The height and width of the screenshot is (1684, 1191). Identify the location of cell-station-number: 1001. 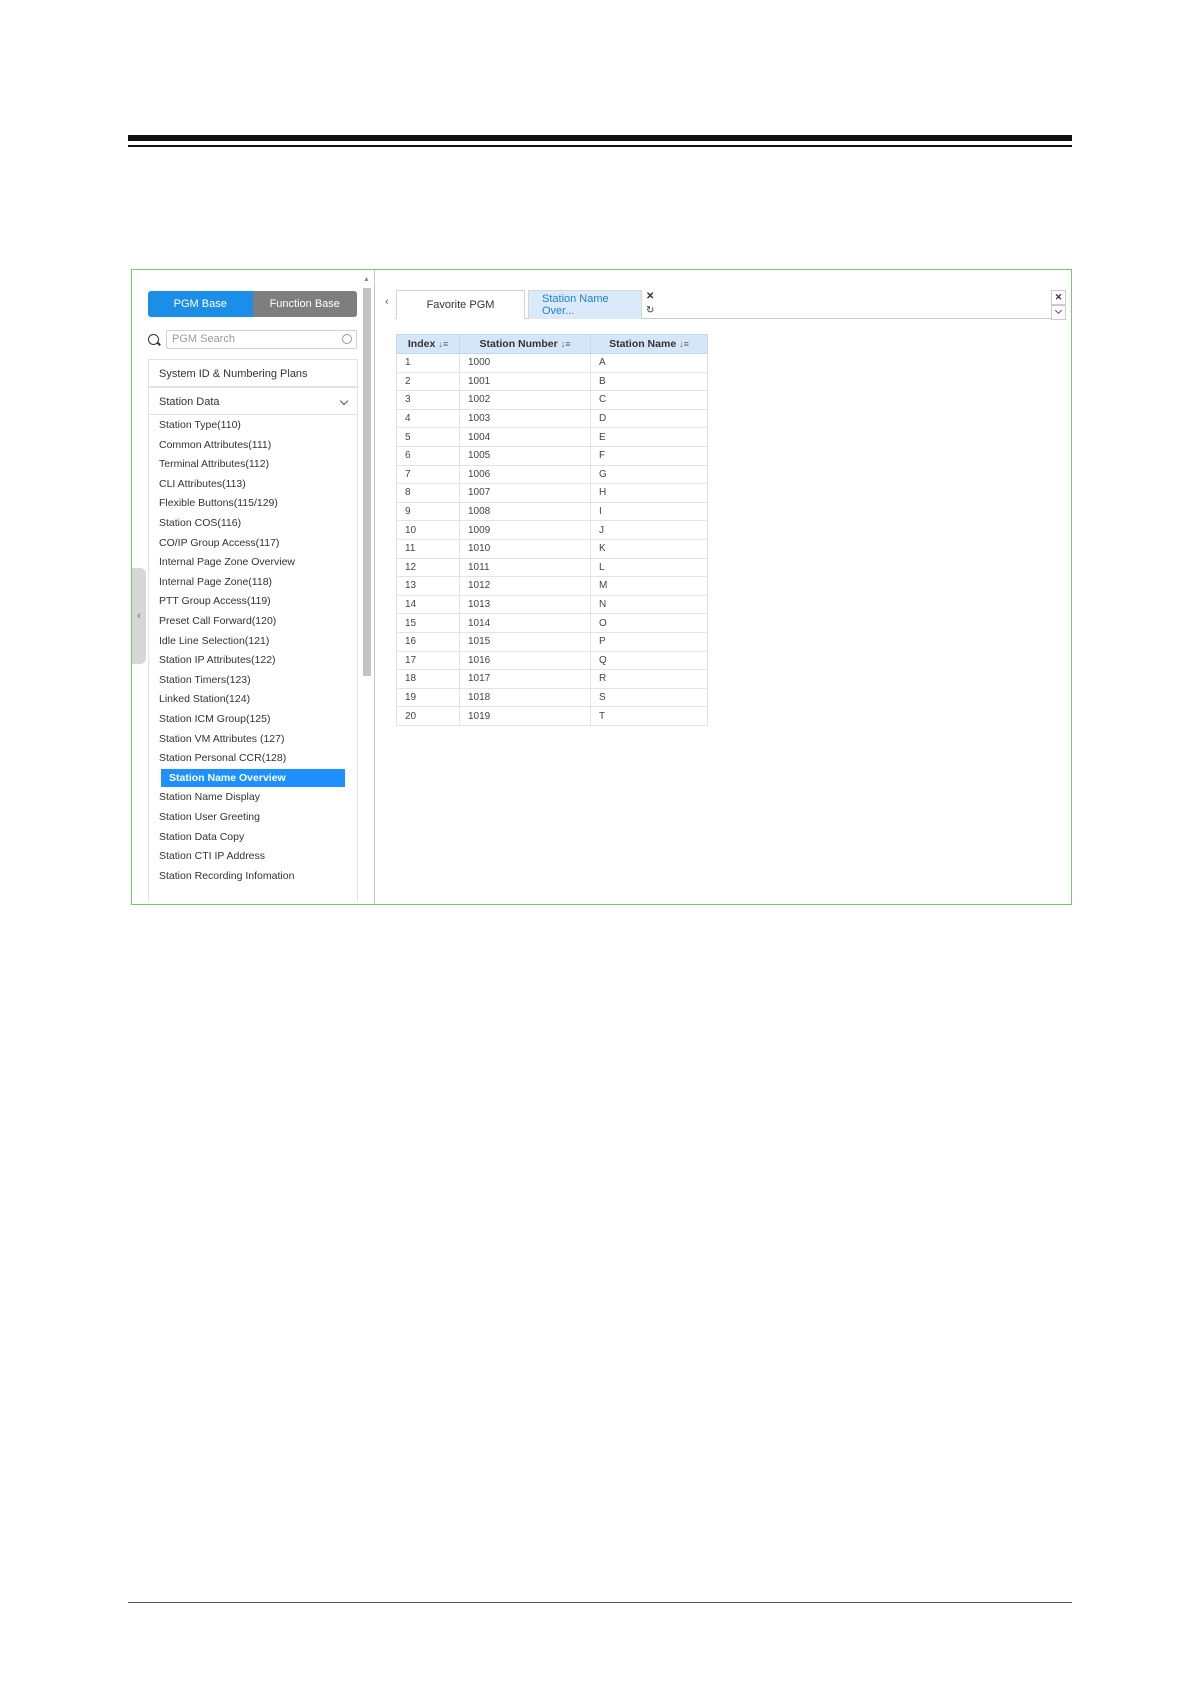
(525, 382).